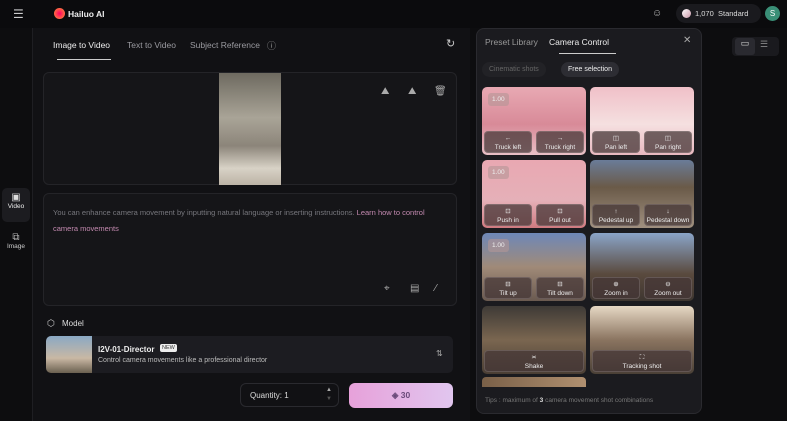 The width and height of the screenshot is (787, 421). I want to click on camera-move-truck-left-button: ← Truck left, so click(508, 142).